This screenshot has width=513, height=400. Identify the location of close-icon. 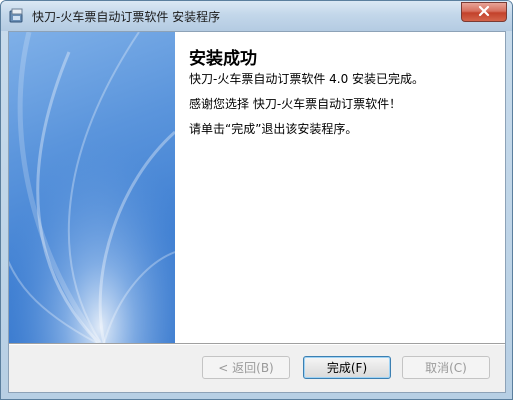
(484, 12).